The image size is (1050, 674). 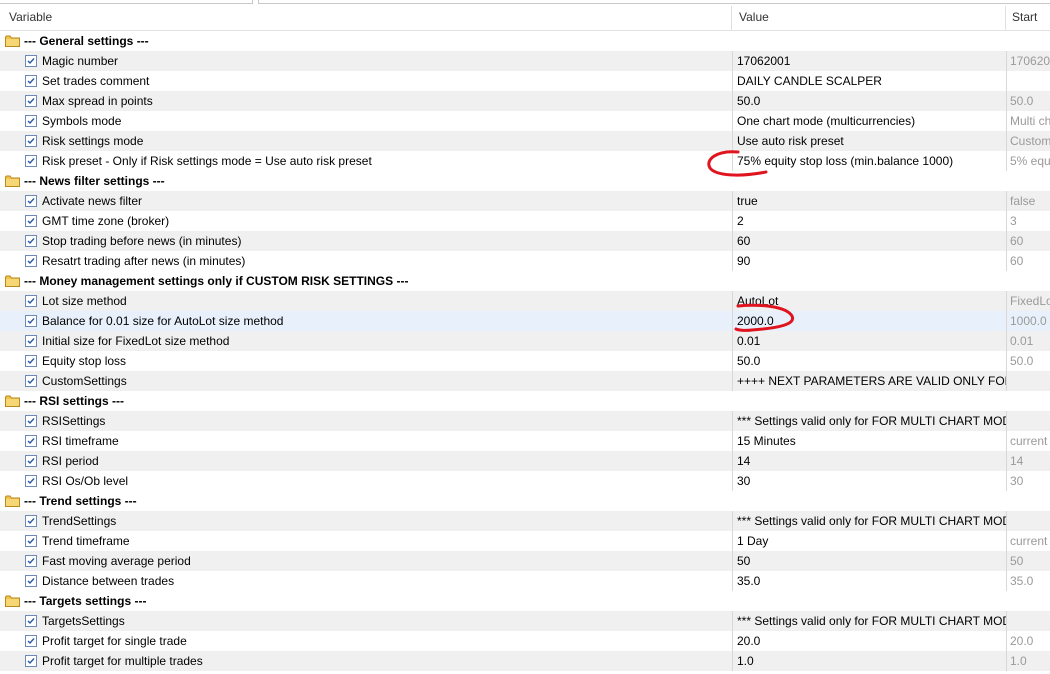 What do you see at coordinates (525, 101) in the screenshot?
I see `parameter-row: Max spread in points 50.0 50.0` at bounding box center [525, 101].